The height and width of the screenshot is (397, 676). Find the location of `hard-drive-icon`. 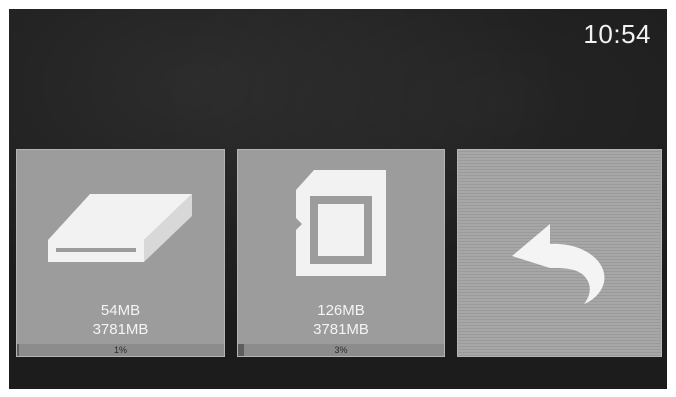

hard-drive-icon is located at coordinates (120, 227).